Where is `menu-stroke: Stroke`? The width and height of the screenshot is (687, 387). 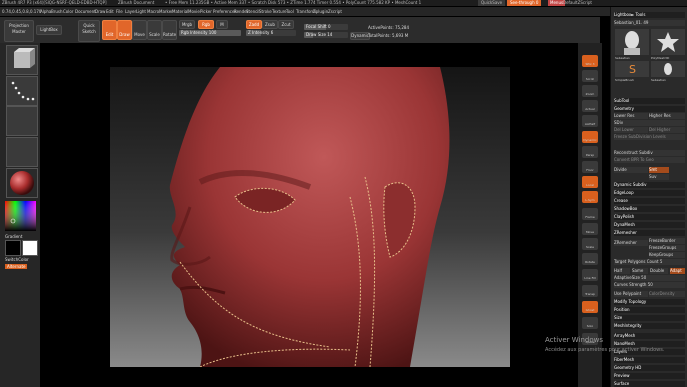
menu-stroke: Stroke is located at coordinates (265, 11).